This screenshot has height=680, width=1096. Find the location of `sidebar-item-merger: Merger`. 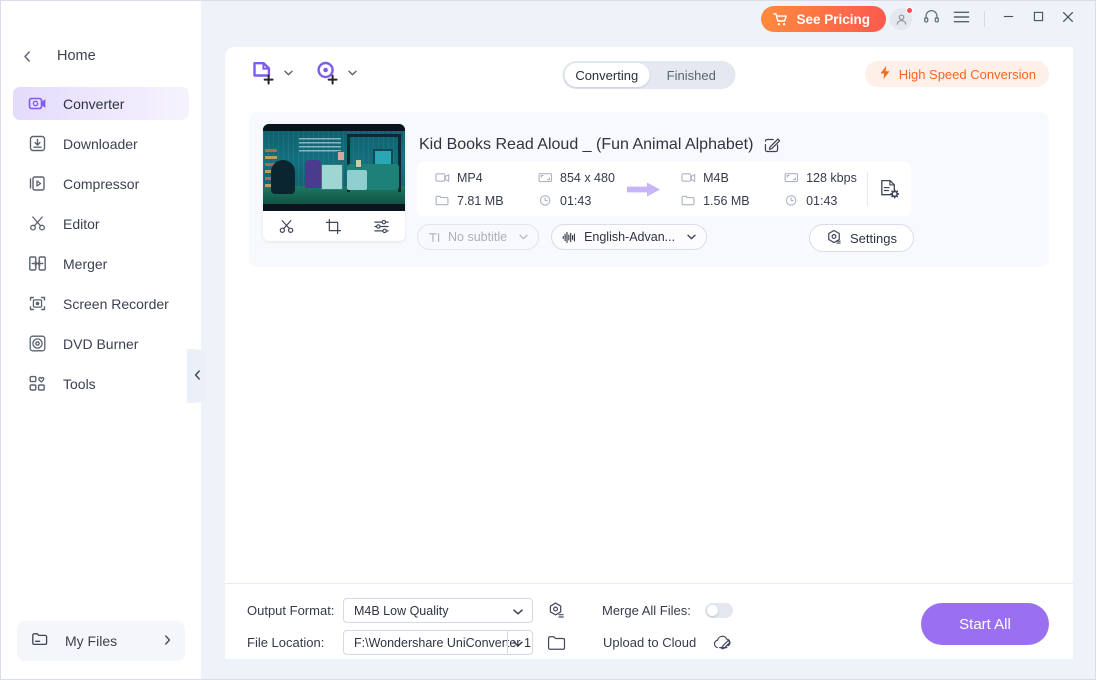

sidebar-item-merger: Merger is located at coordinates (101, 263).